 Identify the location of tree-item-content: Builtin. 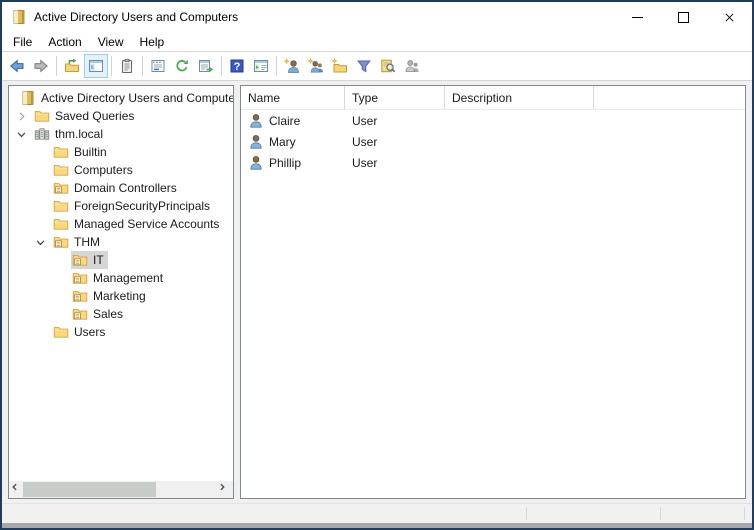
(81, 152).